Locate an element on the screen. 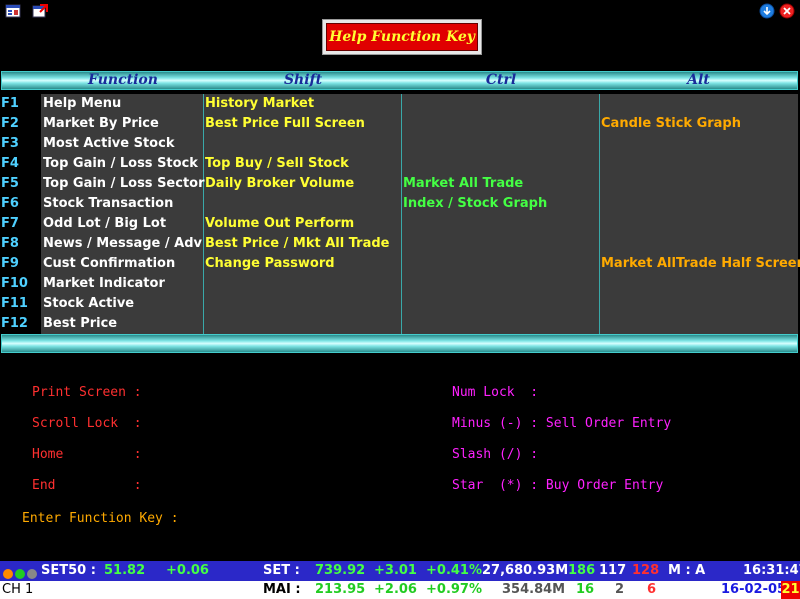  minus-label: Minus (-) : Sell Order Entry is located at coordinates (562, 423).